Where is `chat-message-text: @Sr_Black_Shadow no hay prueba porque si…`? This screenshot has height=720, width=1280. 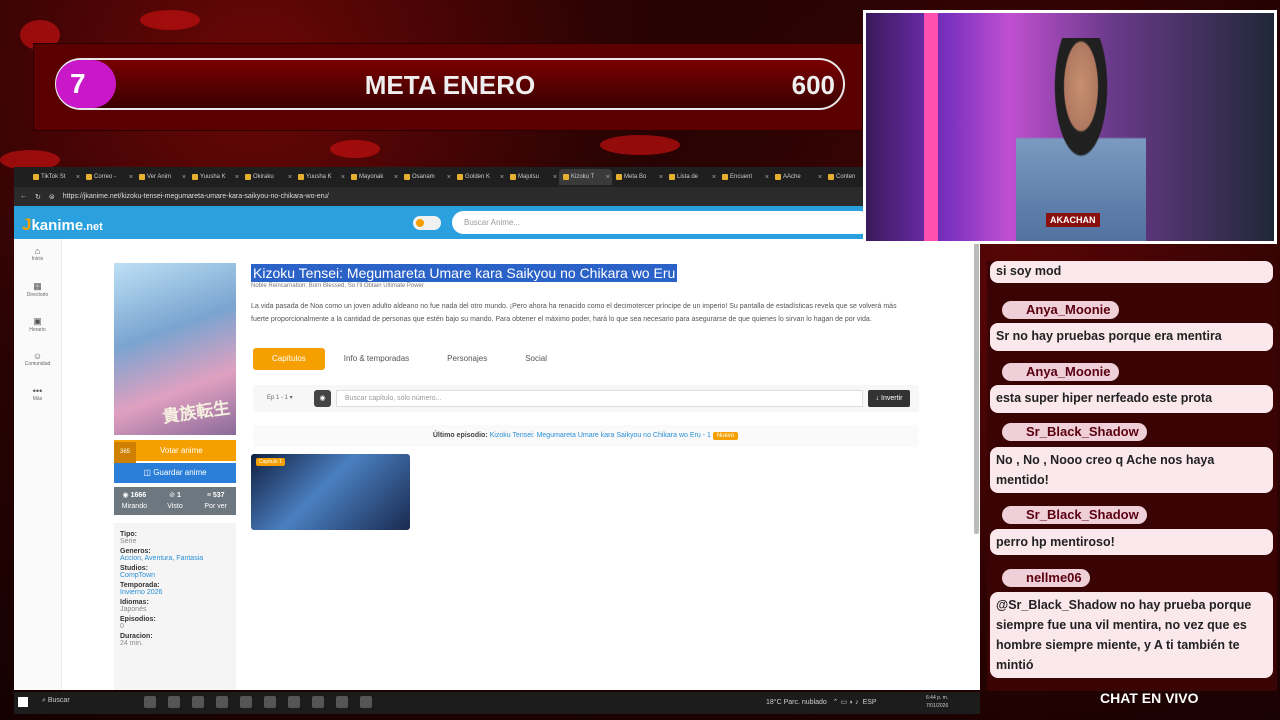 chat-message-text: @Sr_Black_Shadow no hay prueba porque si… is located at coordinates (1131, 635).